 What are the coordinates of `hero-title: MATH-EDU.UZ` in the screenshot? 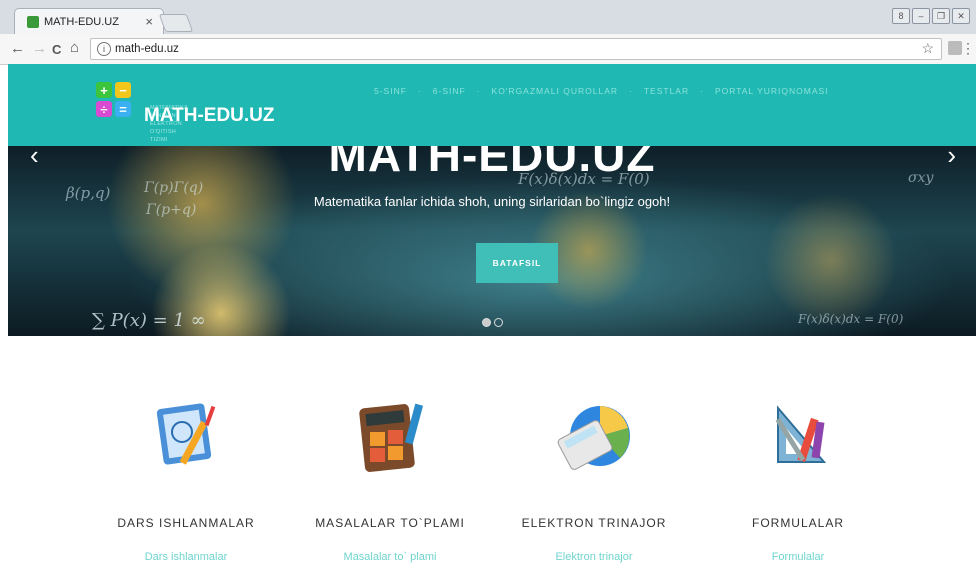 It's located at (492, 163).